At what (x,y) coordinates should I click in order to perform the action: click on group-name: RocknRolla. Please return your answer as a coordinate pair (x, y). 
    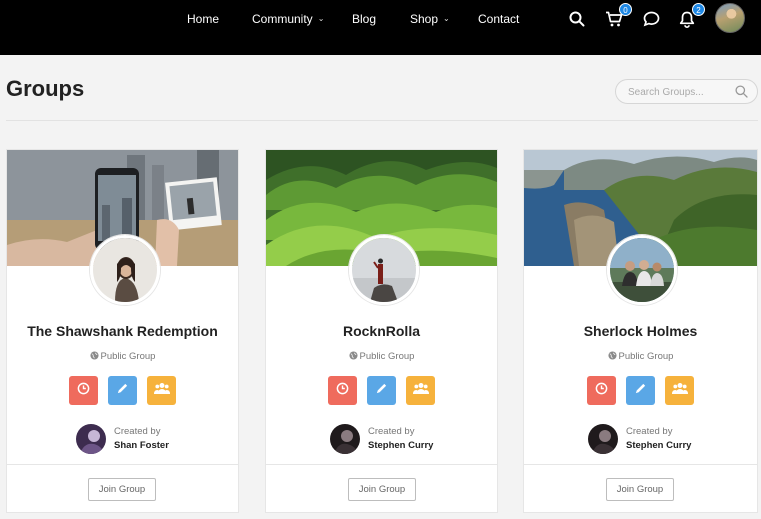
    Looking at the image, I should click on (381, 331).